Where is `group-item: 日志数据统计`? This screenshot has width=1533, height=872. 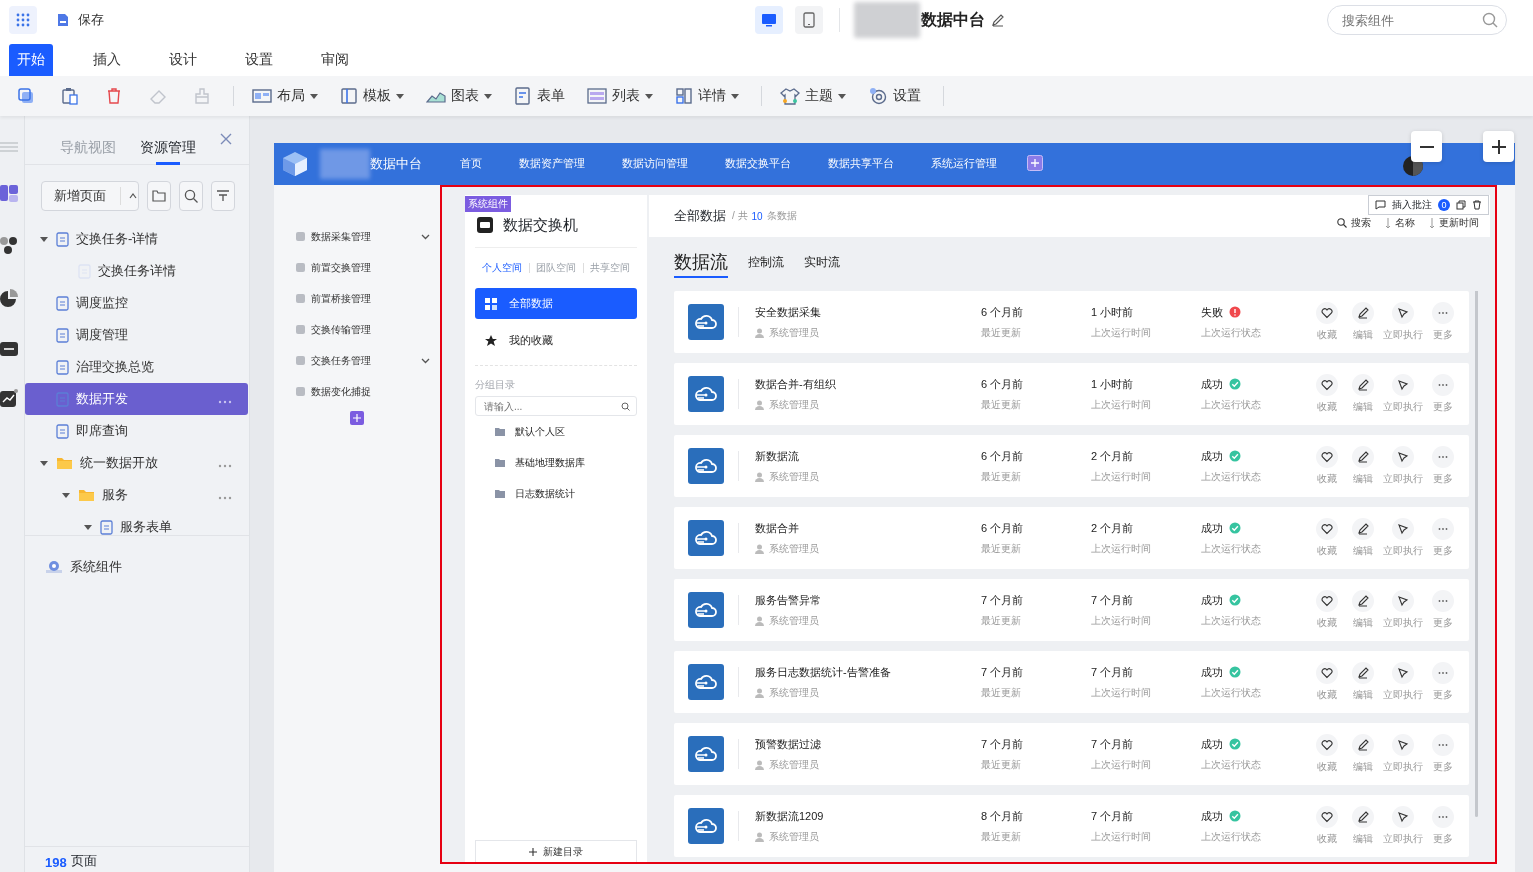
group-item: 日志数据统计 is located at coordinates (556, 493).